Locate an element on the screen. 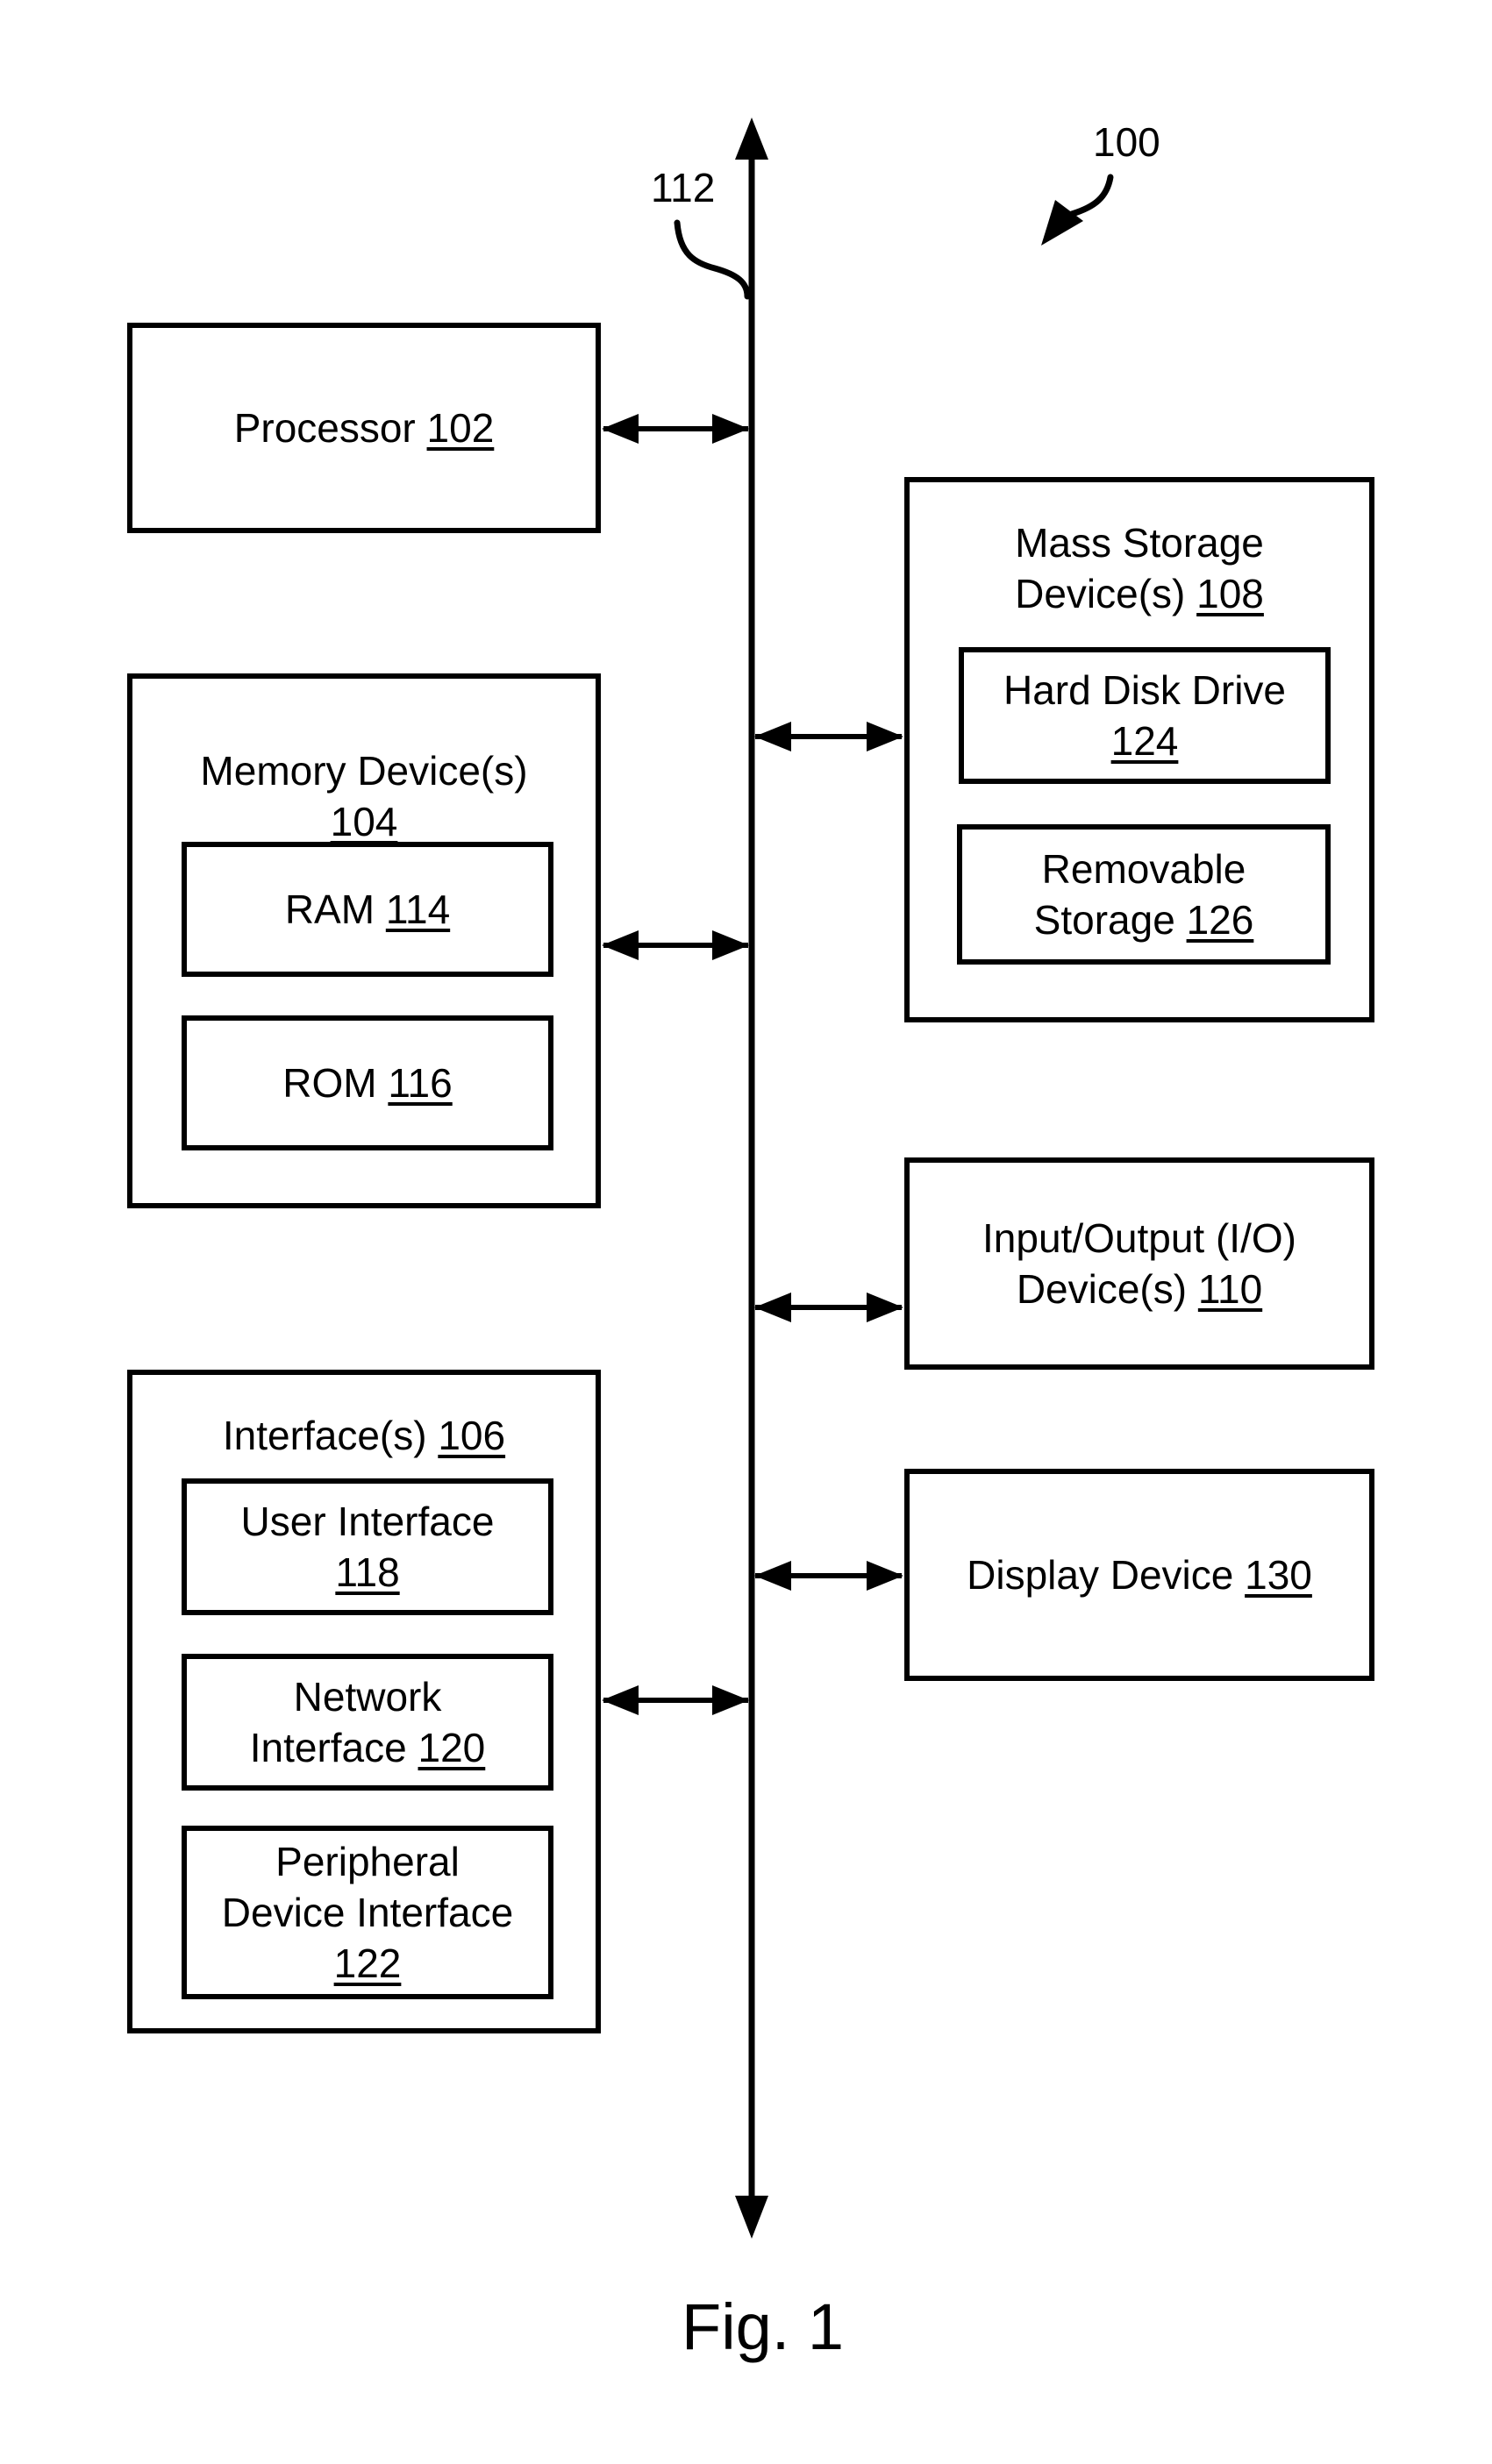 The image size is (1492, 2464). display-name: Display Device is located at coordinates (1100, 1575).